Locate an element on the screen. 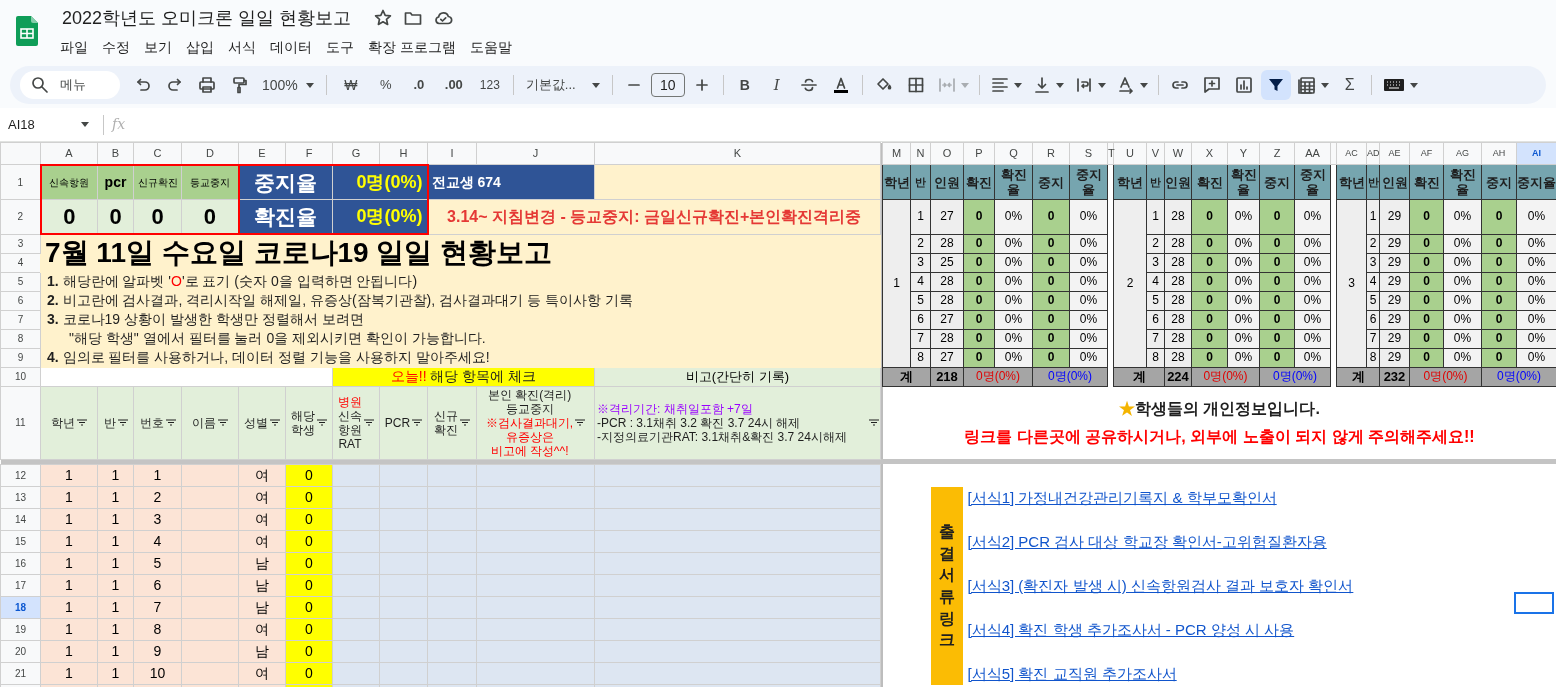 This screenshot has width=1556, height=687. menu-item: 도구 is located at coordinates (340, 47).